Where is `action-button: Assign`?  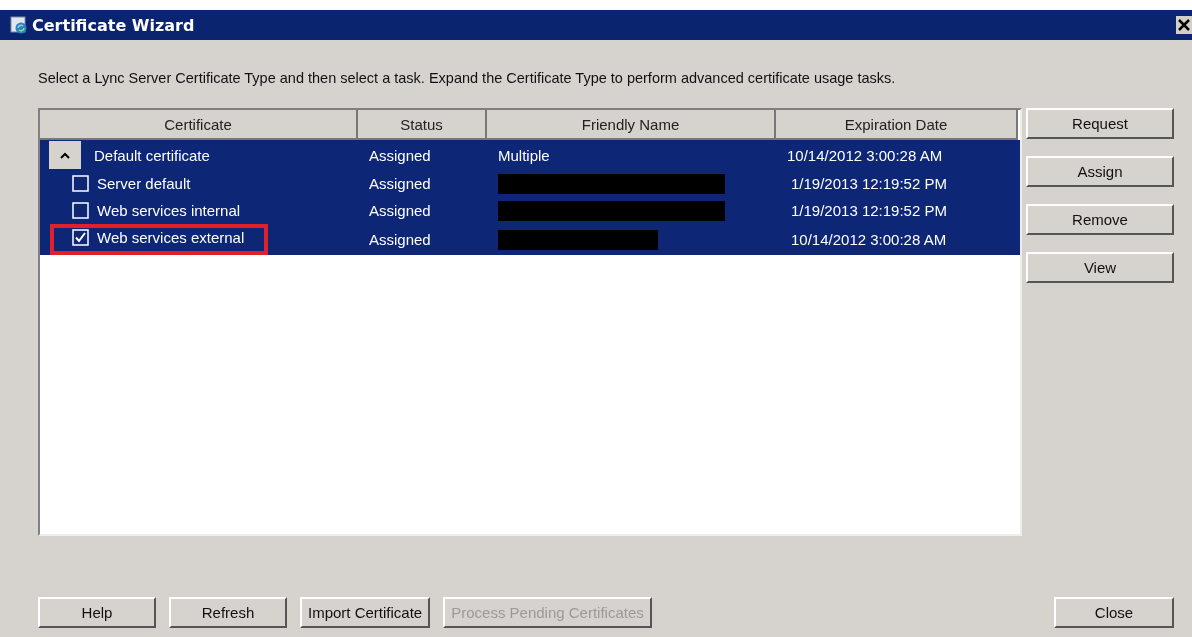
action-button: Assign is located at coordinates (1100, 171).